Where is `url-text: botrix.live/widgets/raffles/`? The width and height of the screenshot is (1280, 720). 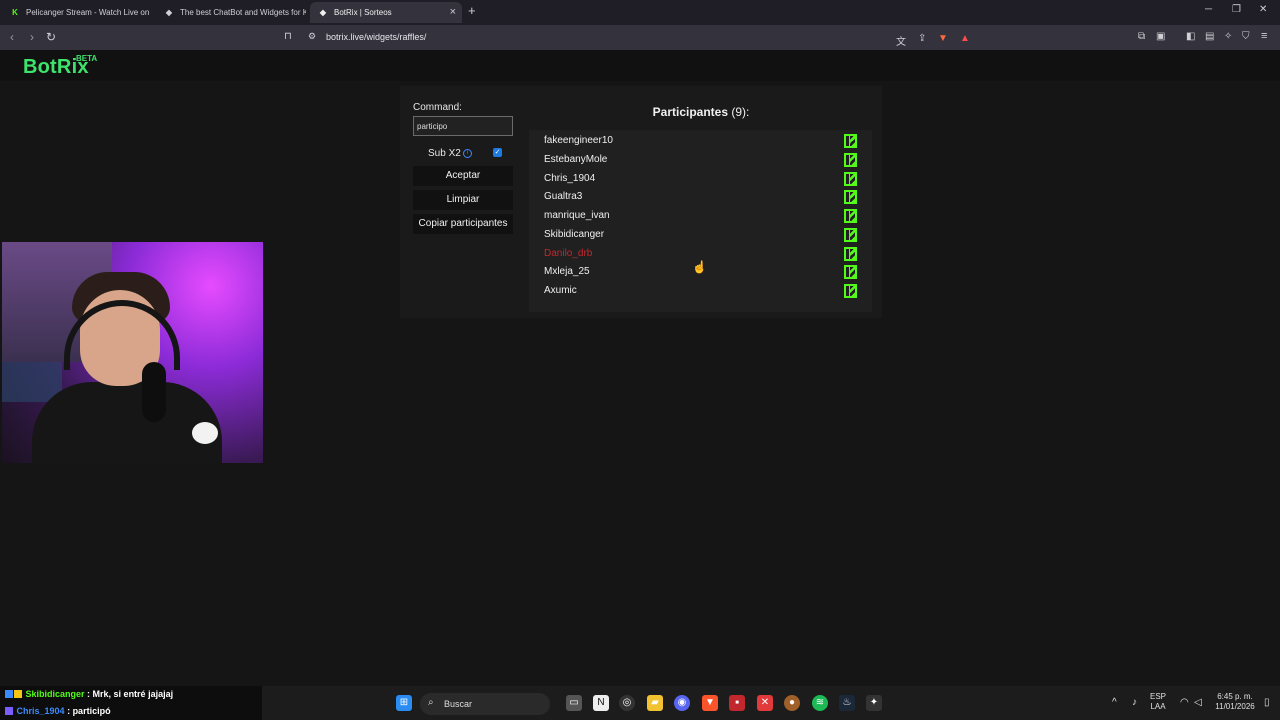 url-text: botrix.live/widgets/raffles/ is located at coordinates (376, 37).